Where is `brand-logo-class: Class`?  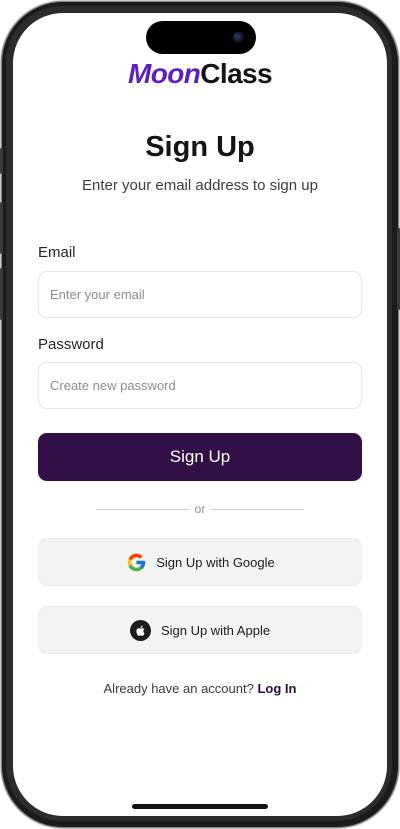
brand-logo-class: Class is located at coordinates (236, 73).